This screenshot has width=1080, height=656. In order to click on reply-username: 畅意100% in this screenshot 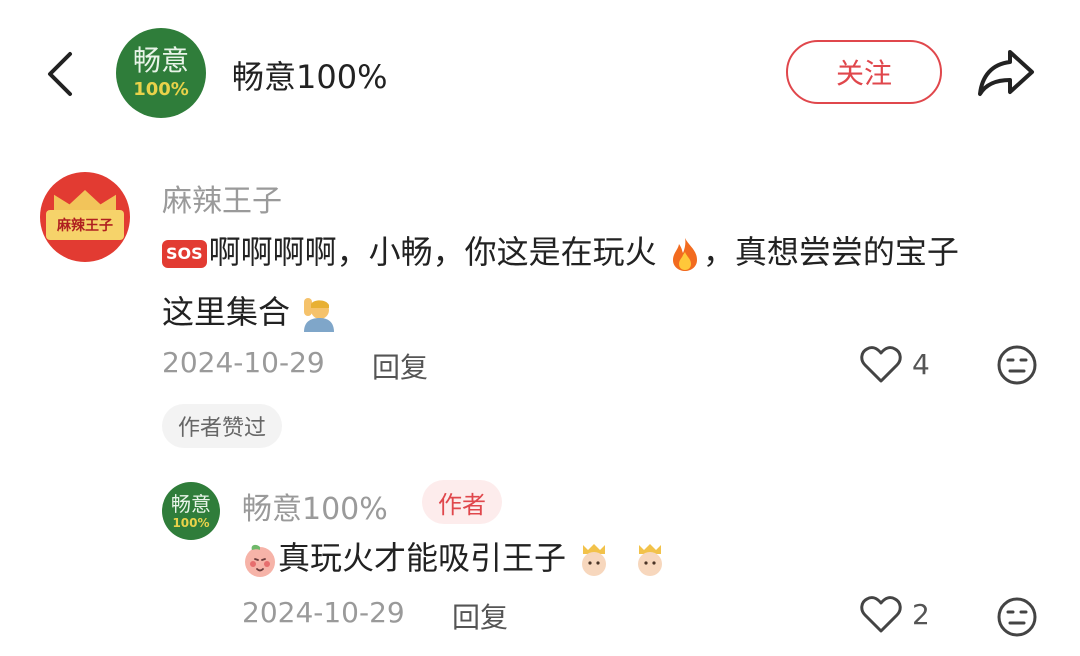, I will do `click(315, 506)`.